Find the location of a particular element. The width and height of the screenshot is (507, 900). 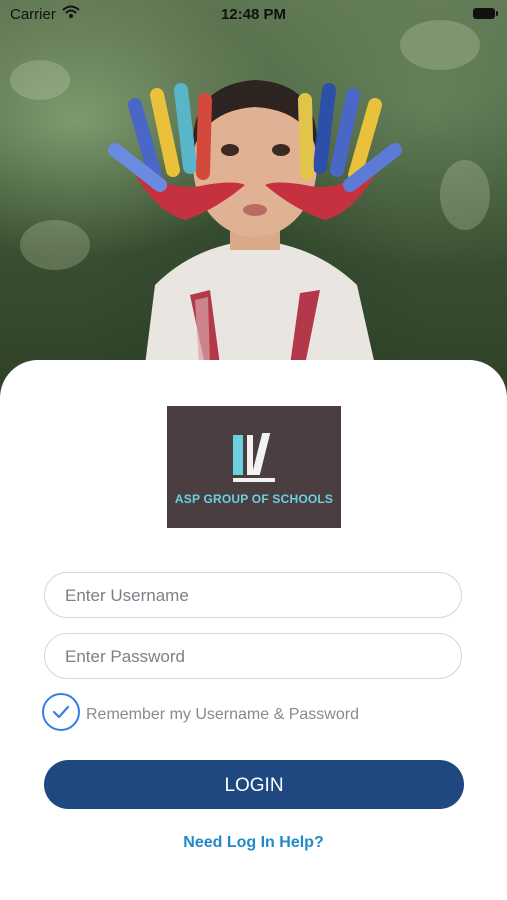

login-button: LOGIN is located at coordinates (254, 784).